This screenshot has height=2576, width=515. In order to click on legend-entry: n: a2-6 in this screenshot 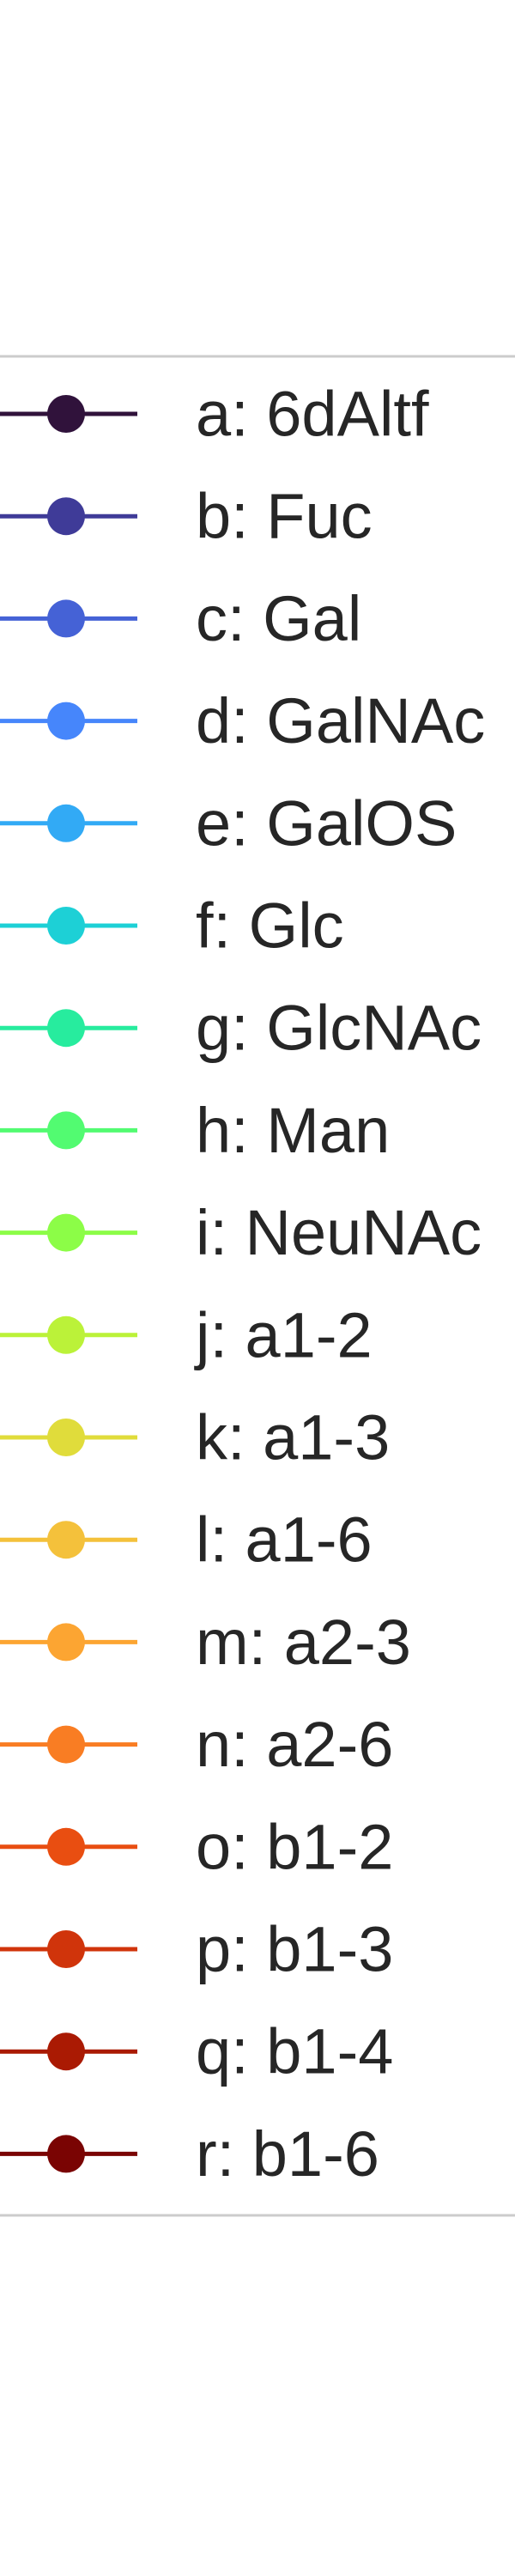, I will do `click(196, 1744)`.